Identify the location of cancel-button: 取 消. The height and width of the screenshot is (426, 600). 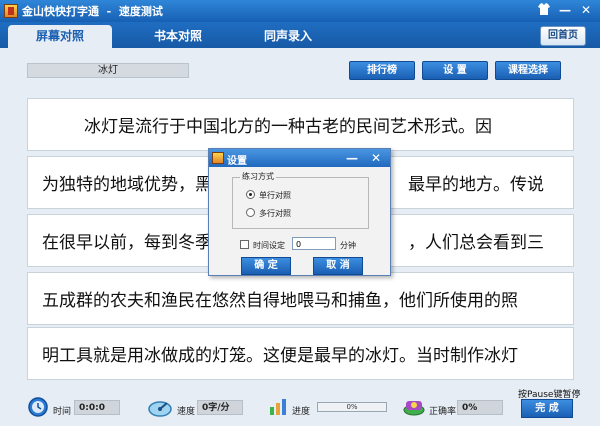
(338, 266).